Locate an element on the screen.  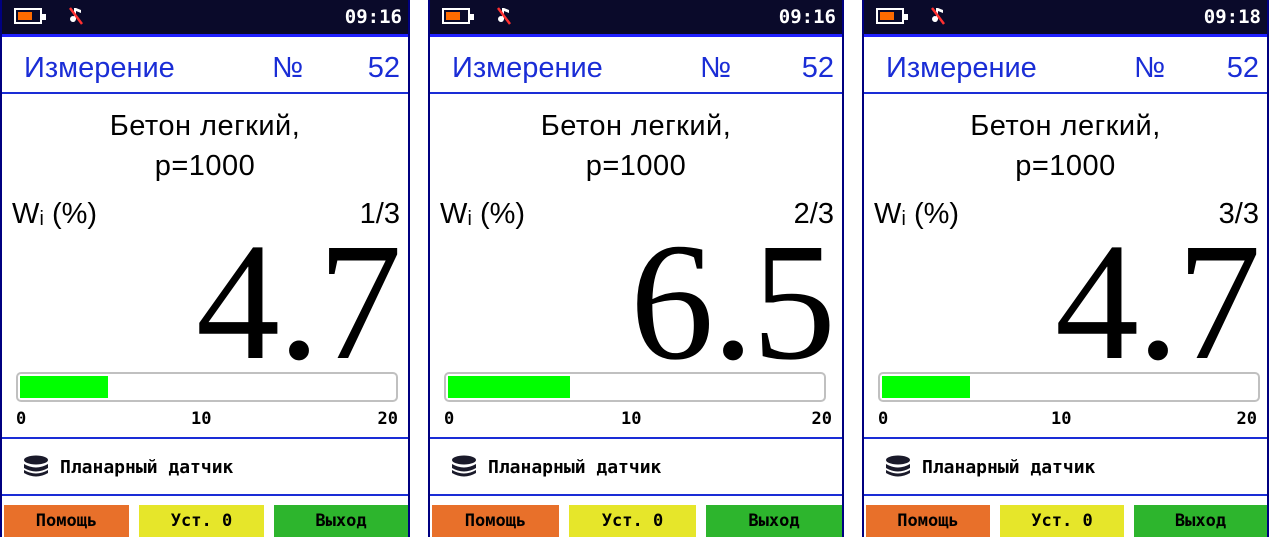
reading-value: 6.5 is located at coordinates (733, 302).